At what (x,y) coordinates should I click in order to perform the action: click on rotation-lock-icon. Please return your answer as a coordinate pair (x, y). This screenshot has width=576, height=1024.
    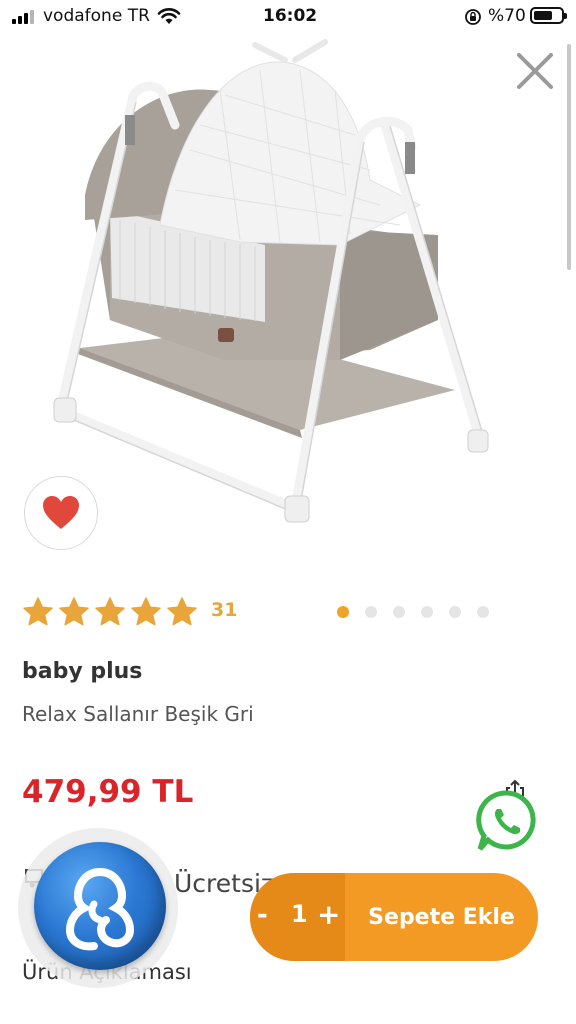
    Looking at the image, I should click on (473, 17).